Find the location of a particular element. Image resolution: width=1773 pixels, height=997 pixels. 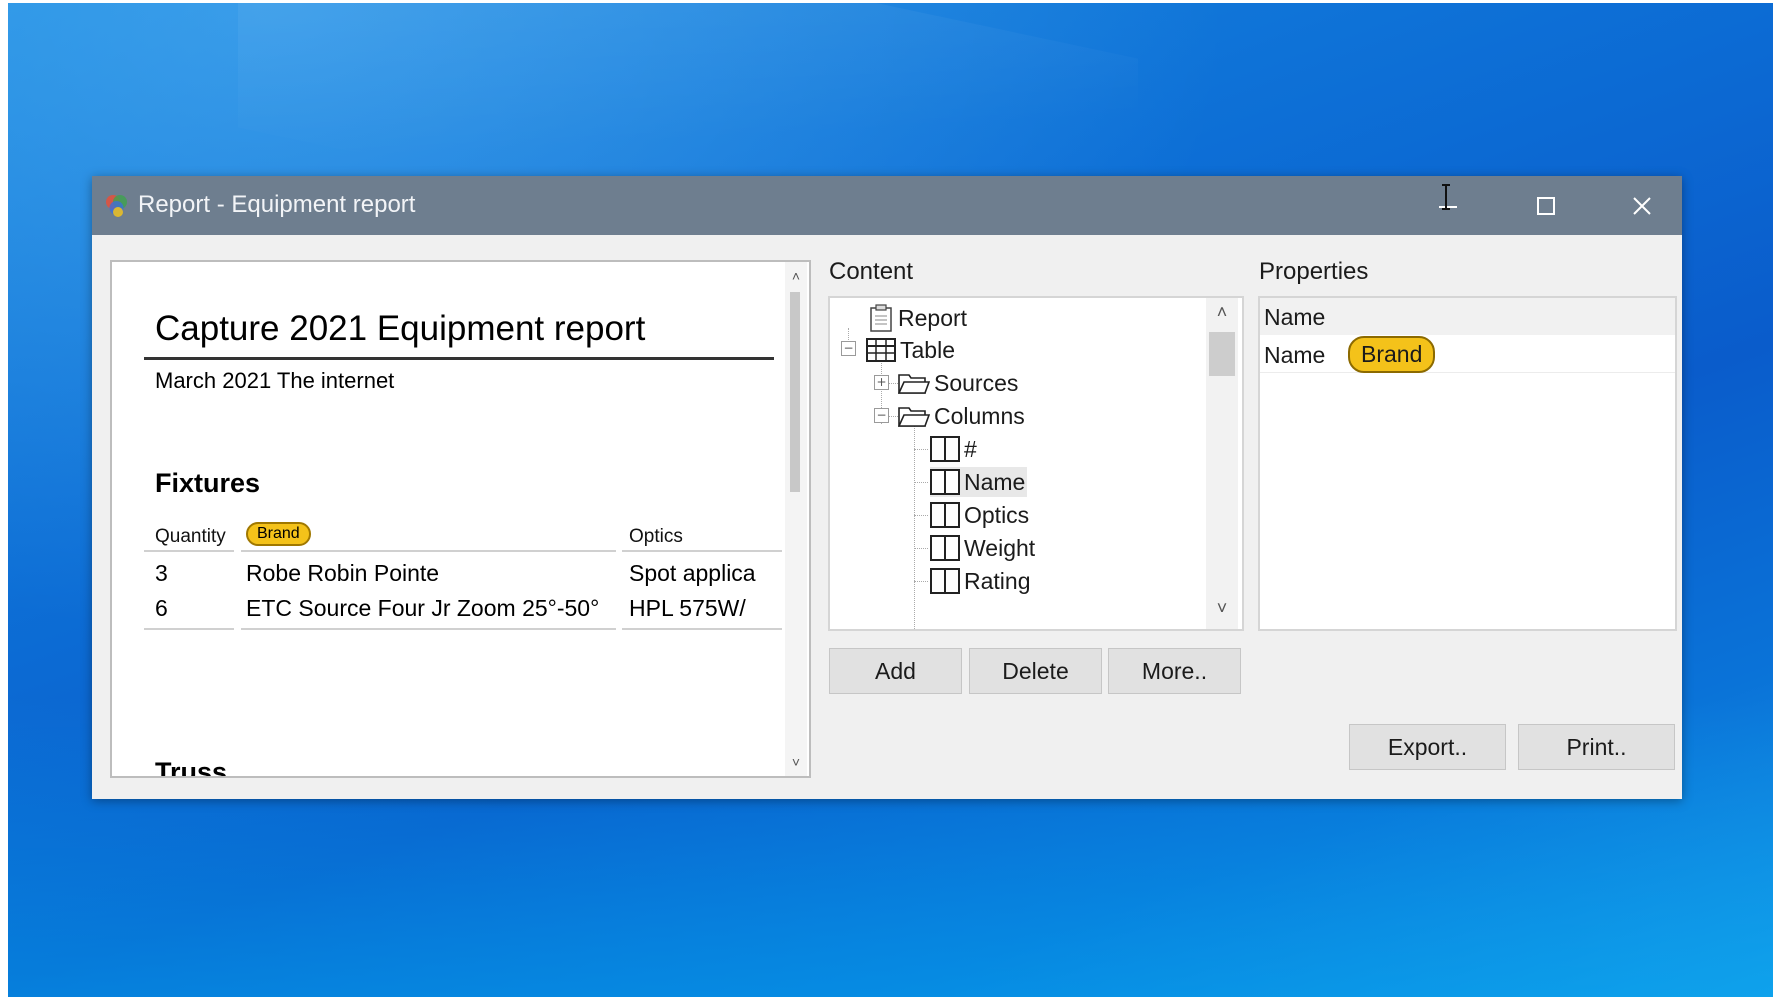

tree-label-report: Report is located at coordinates (933, 317).